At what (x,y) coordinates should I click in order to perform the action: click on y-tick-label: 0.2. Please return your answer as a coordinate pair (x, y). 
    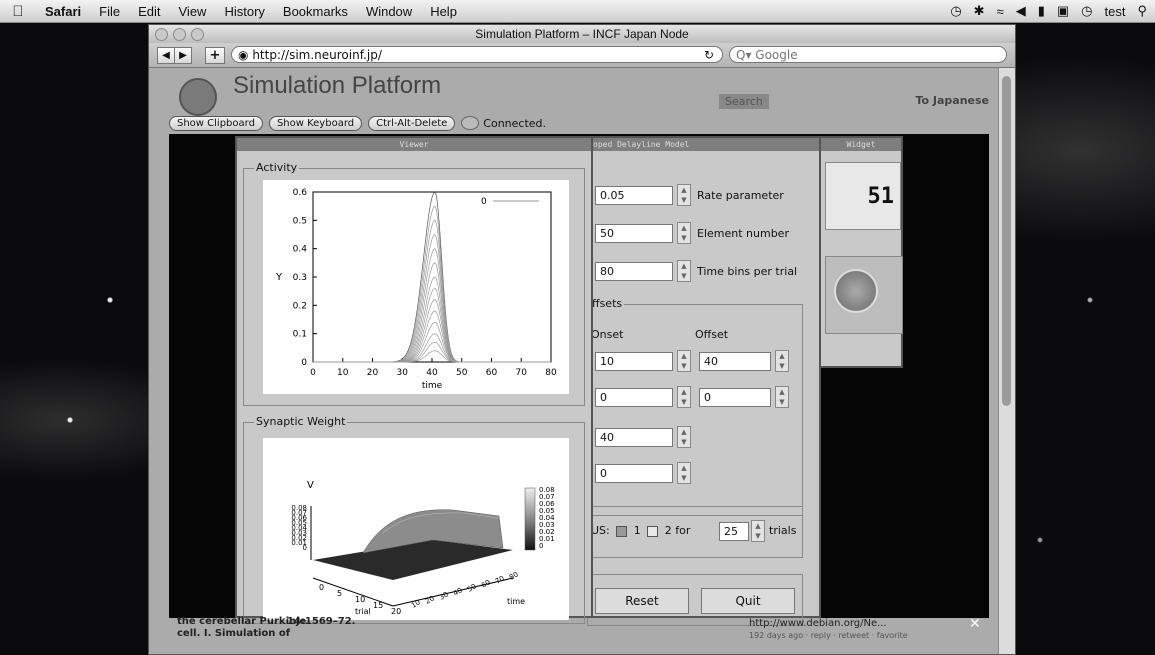
    Looking at the image, I should click on (300, 306).